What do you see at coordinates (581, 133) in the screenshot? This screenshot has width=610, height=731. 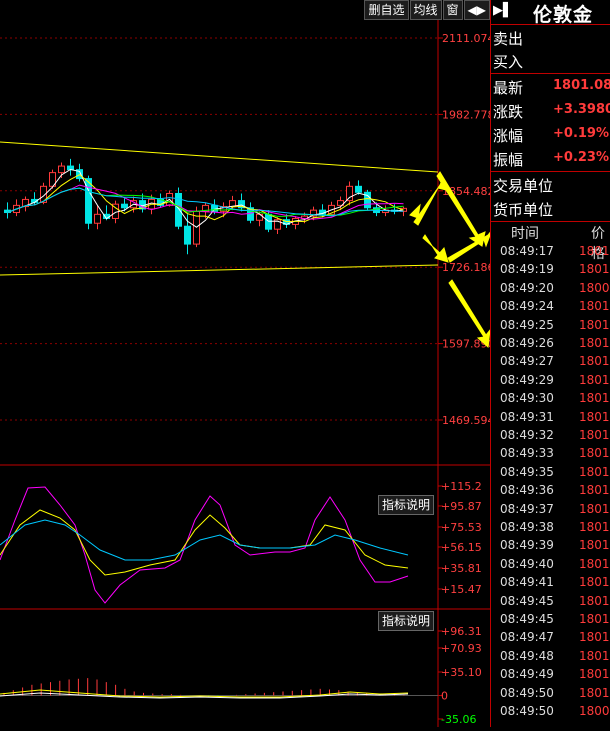 I see `quote-value: +0.19%` at bounding box center [581, 133].